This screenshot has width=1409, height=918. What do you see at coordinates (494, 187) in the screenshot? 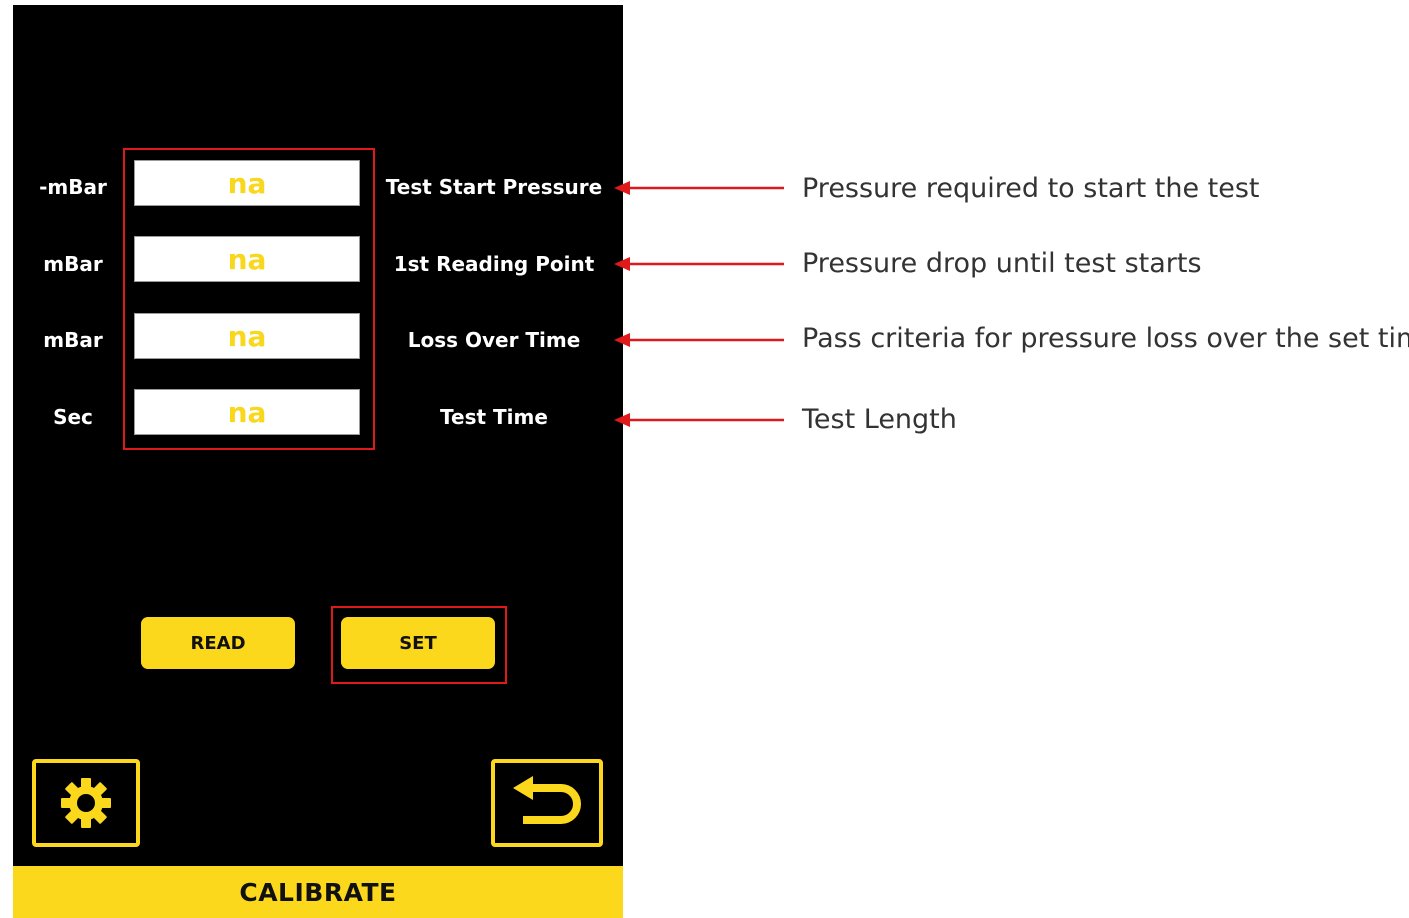
I see `label-test-start-pressure: Test Start Pressure` at bounding box center [494, 187].